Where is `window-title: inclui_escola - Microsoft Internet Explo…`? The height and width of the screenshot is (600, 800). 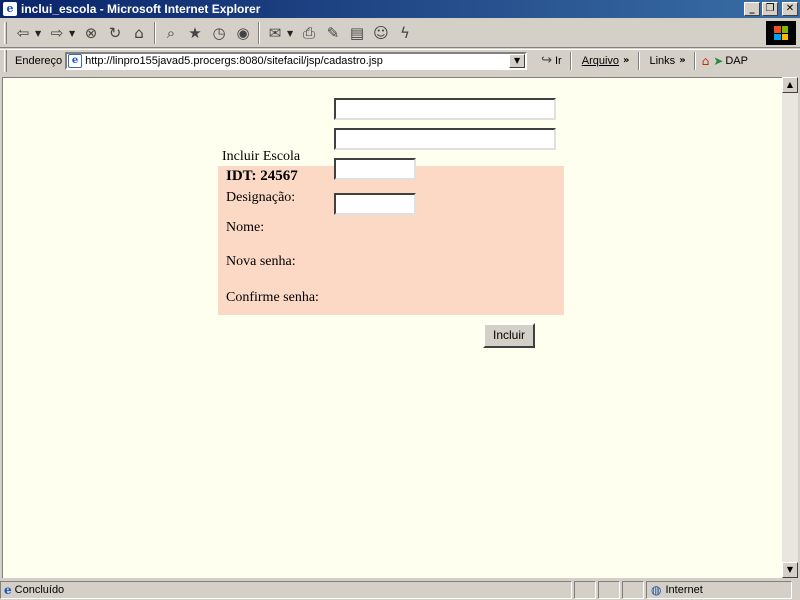
window-title: inclui_escola - Microsoft Internet Explo… is located at coordinates (141, 9).